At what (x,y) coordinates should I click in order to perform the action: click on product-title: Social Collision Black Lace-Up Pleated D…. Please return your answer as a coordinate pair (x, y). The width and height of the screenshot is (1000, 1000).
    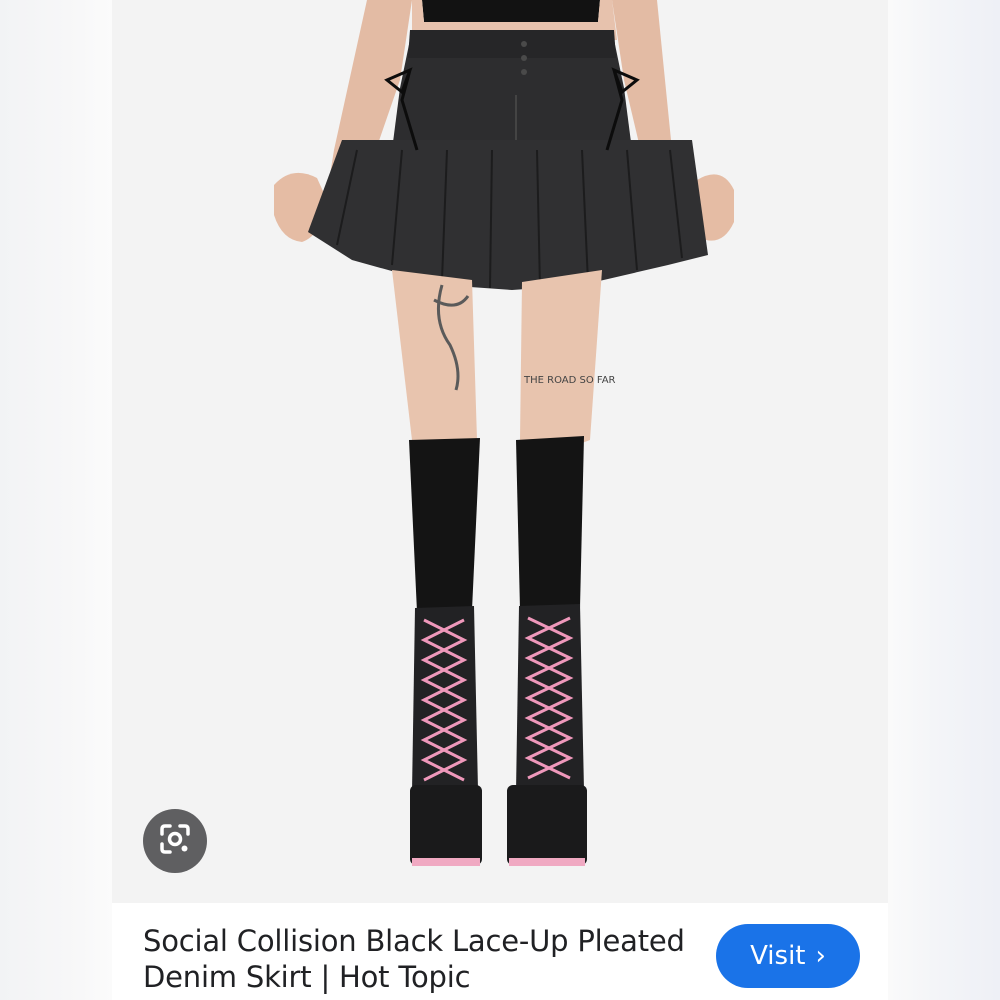
    Looking at the image, I should click on (423, 959).